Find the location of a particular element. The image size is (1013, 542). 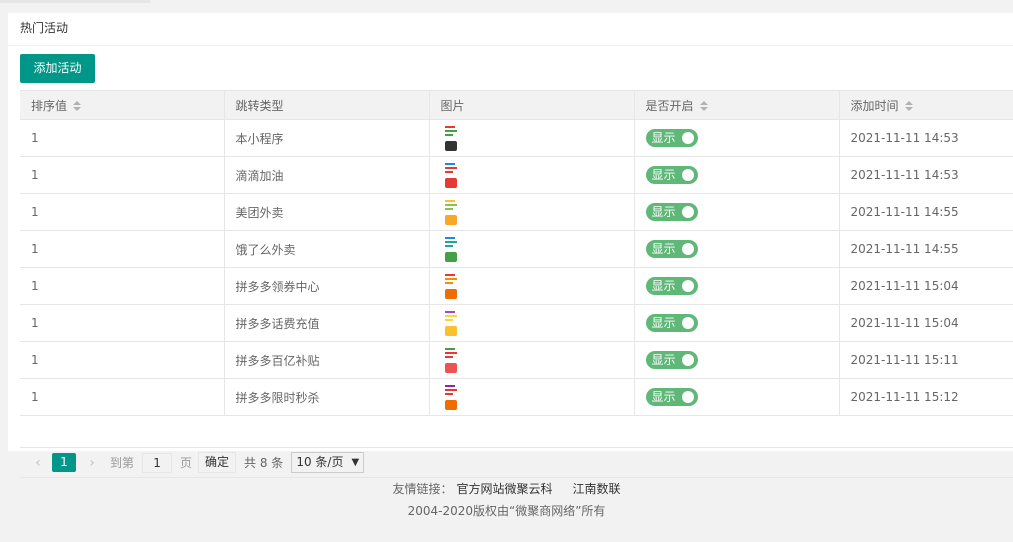

footer-links: 友情链接： 官方网站微聚云科 江南数联 is located at coordinates (506, 489).